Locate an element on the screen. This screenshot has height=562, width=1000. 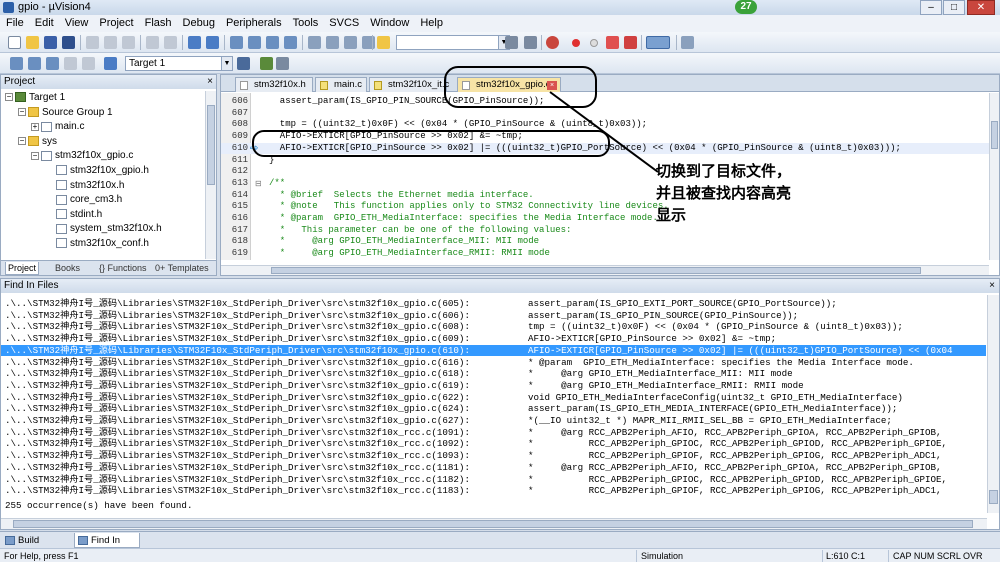
tree-item: stm32f10x_gpio.h is located at coordinates (96, 171).